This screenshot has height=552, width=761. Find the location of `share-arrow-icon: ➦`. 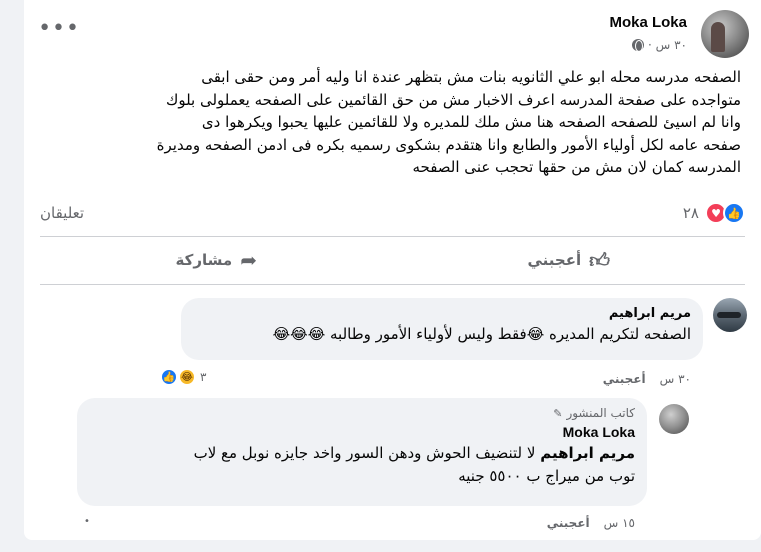

share-arrow-icon: ➦ is located at coordinates (248, 260).